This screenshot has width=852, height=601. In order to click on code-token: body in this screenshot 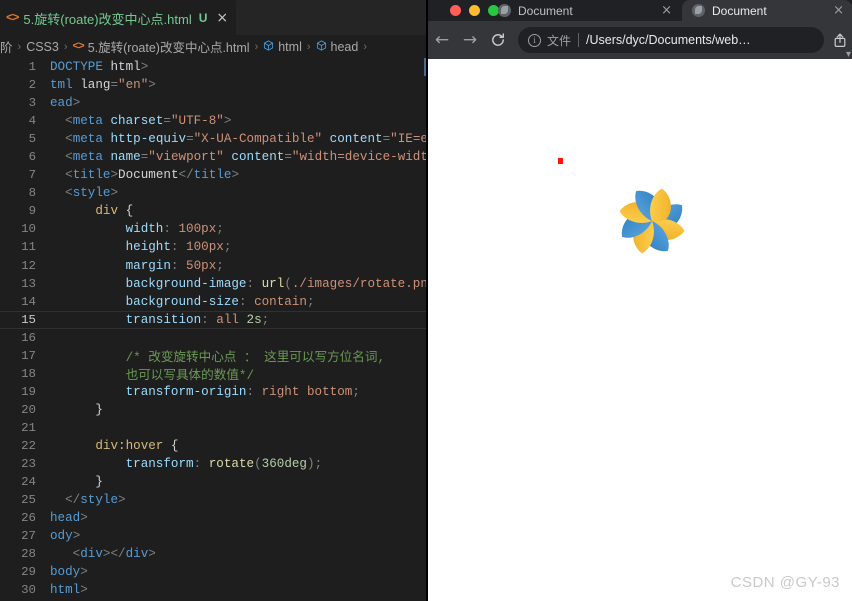, I will do `click(65, 572)`.